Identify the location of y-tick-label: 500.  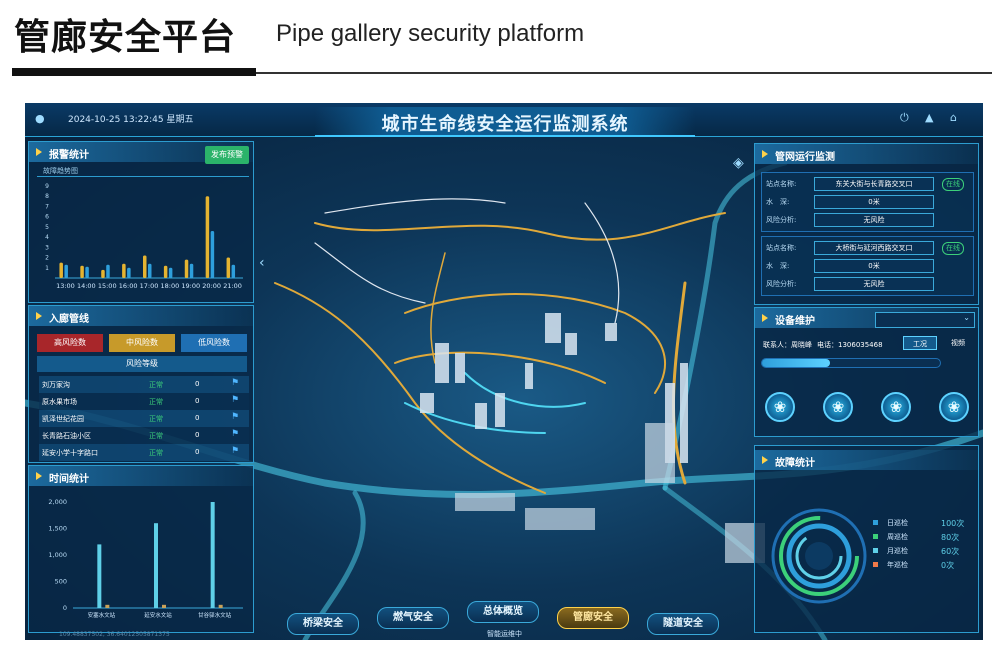
(61, 582).